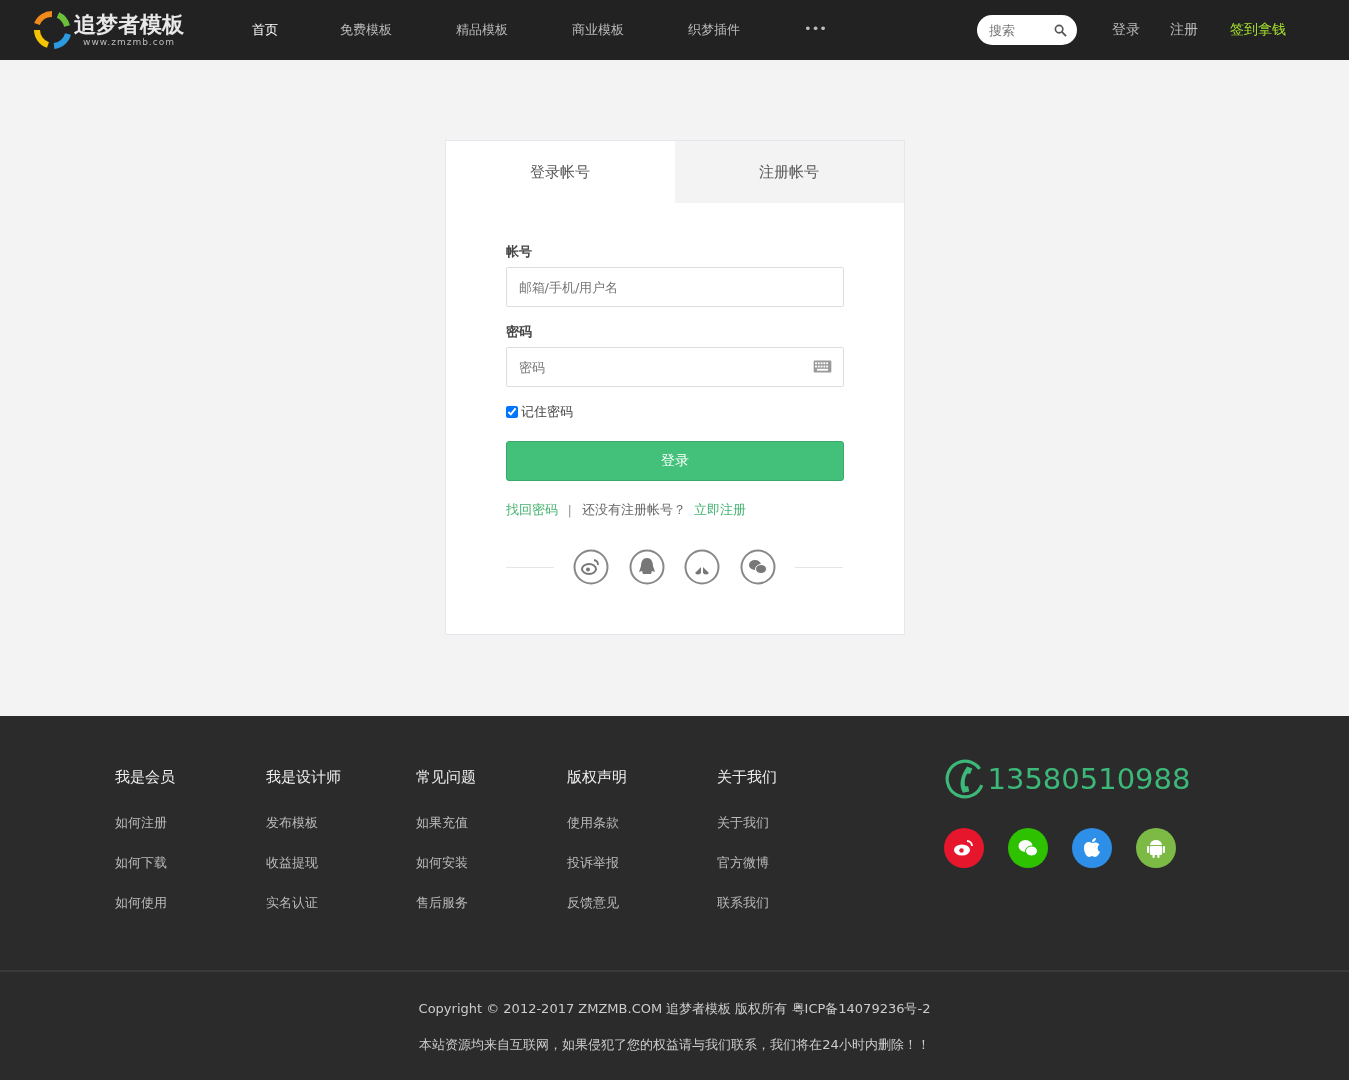 This screenshot has height=1080, width=1349. What do you see at coordinates (303, 777) in the screenshot?
I see `footer-heading: 我是设计师` at bounding box center [303, 777].